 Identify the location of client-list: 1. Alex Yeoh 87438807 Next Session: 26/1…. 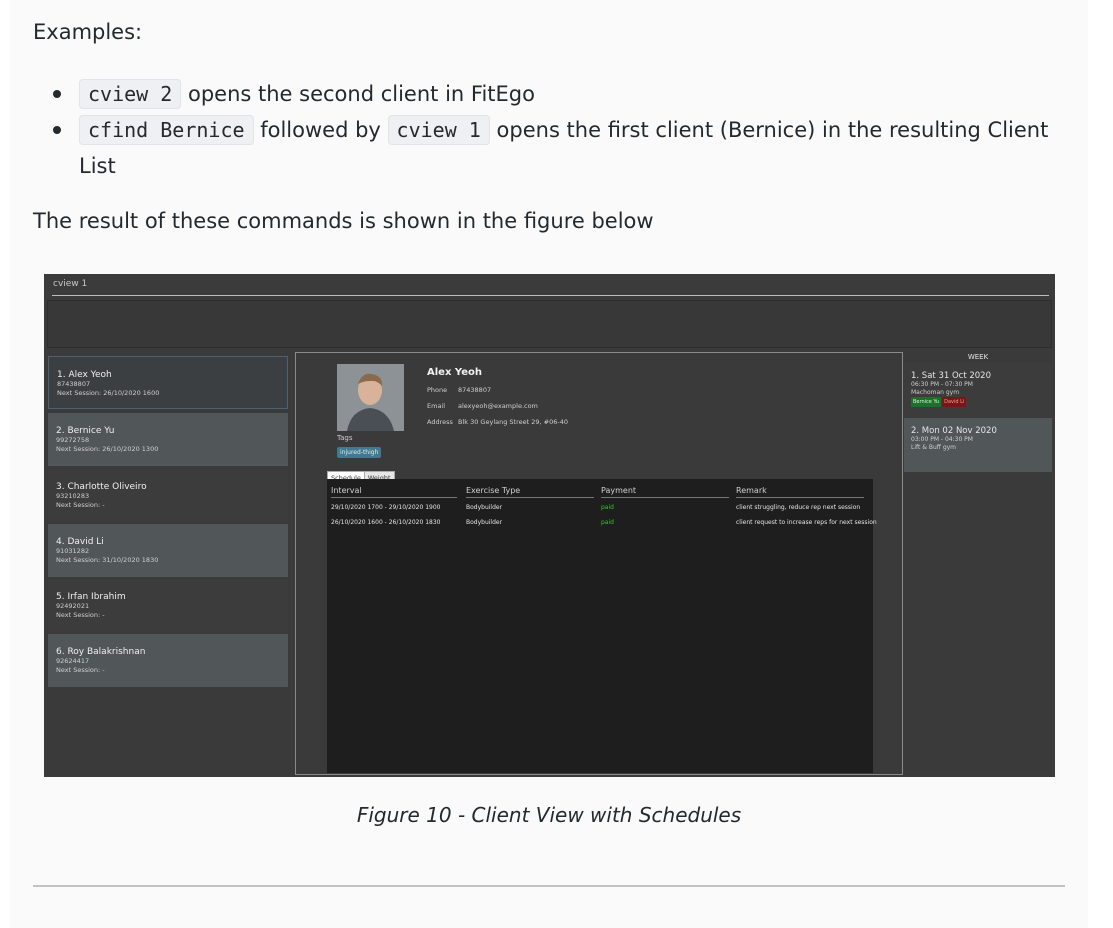
(168, 565).